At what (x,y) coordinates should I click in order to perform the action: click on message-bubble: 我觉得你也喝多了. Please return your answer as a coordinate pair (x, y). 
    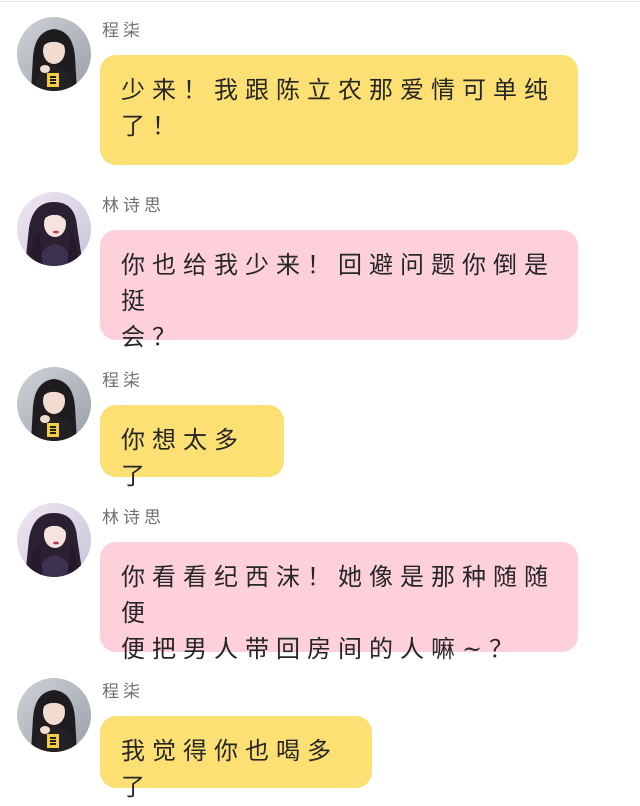
    Looking at the image, I should click on (236, 758).